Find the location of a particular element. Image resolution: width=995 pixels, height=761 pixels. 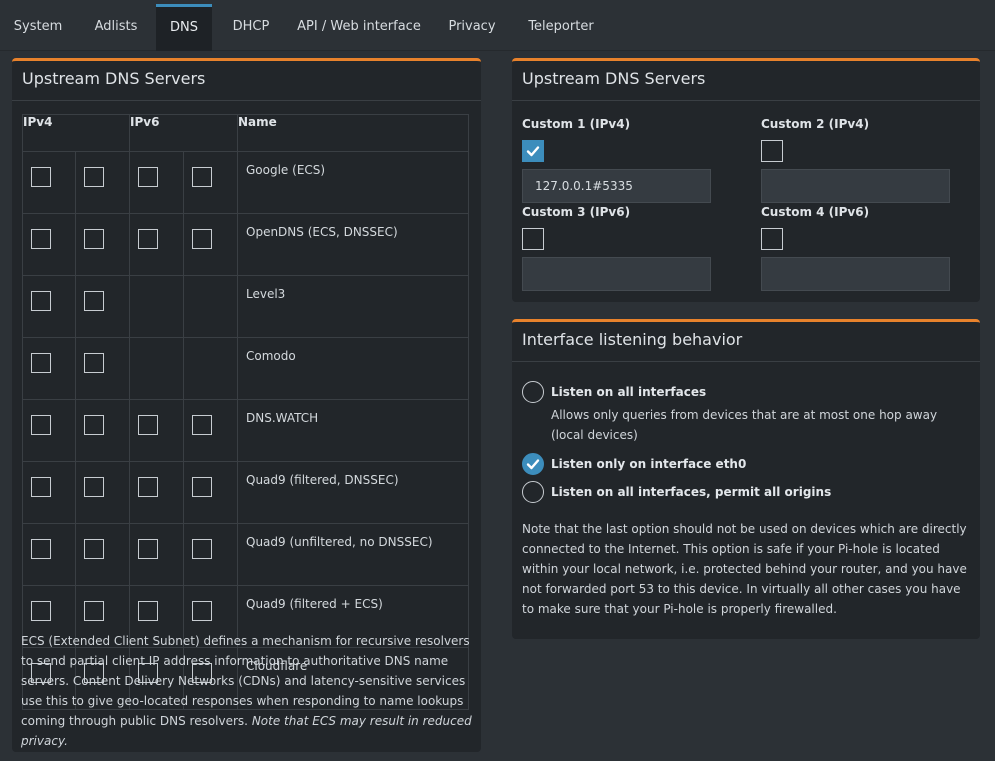

listen-all-radio is located at coordinates (533, 392).